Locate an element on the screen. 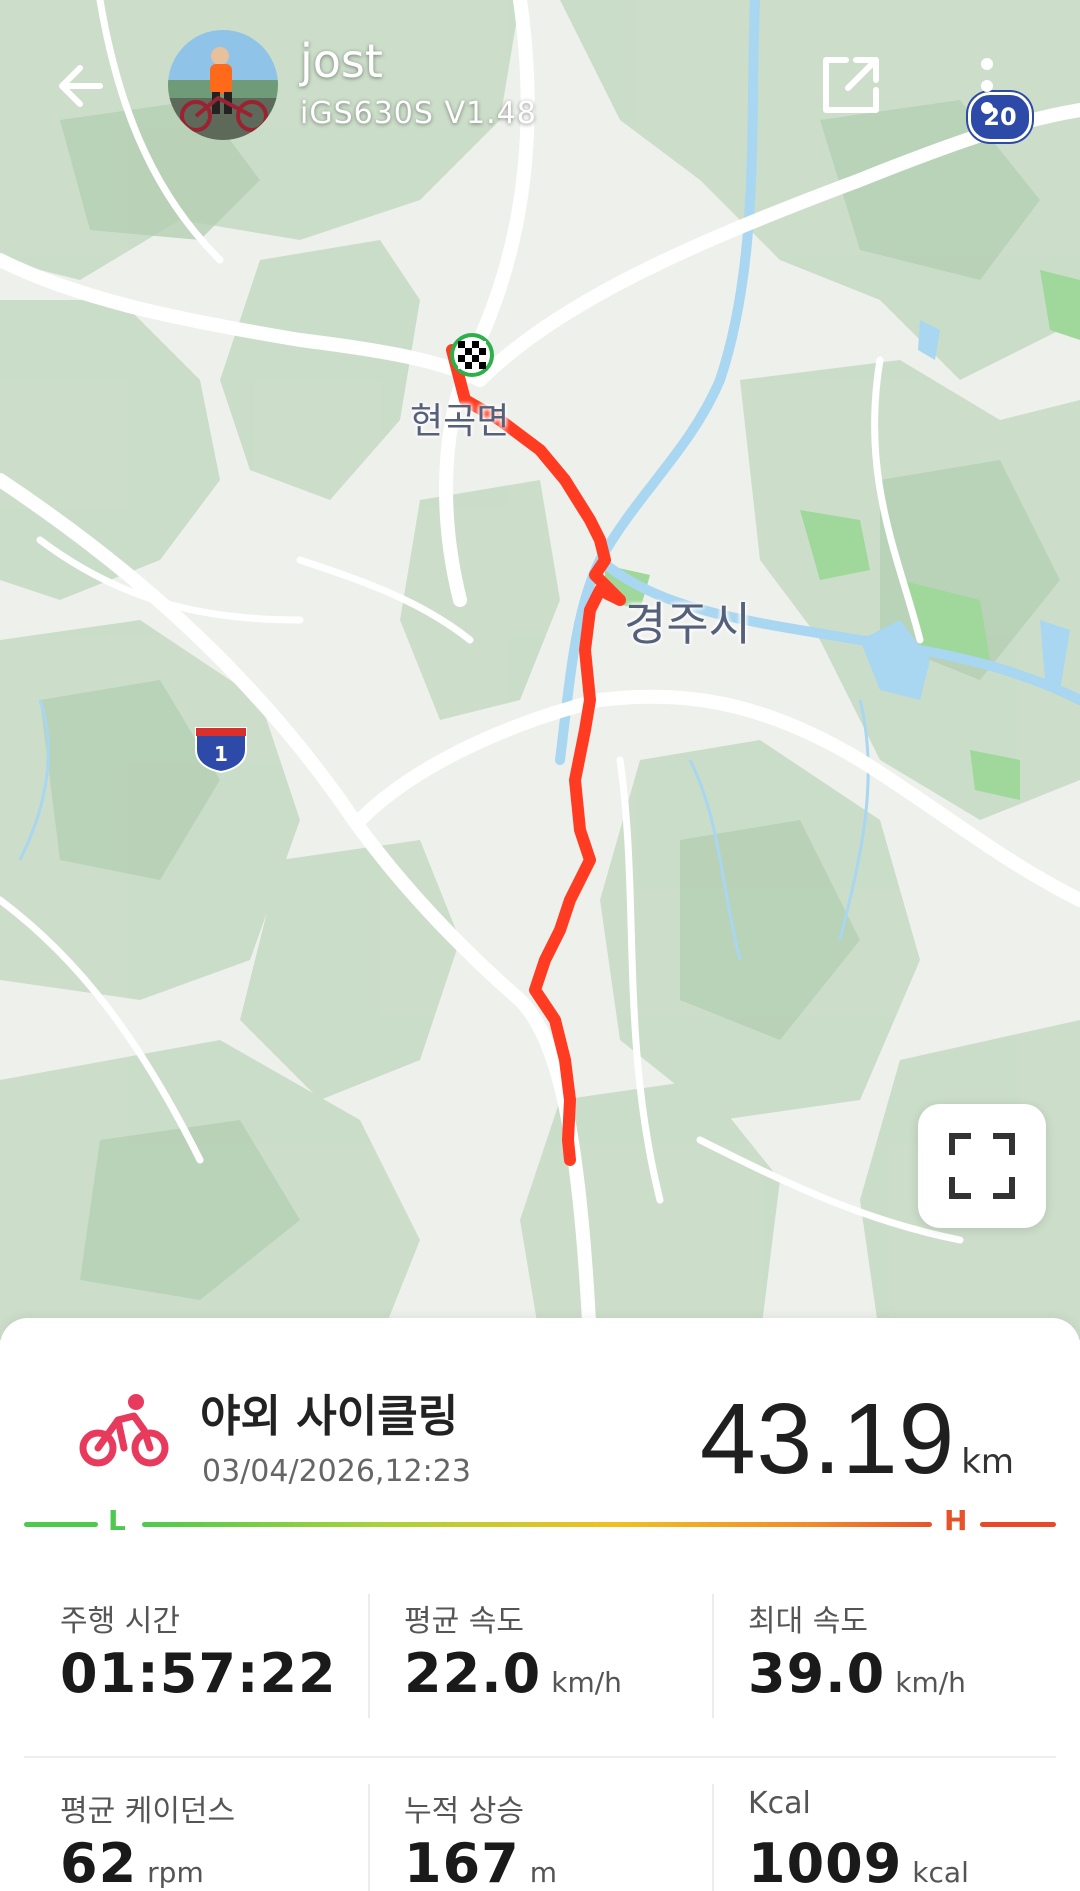  more-options-button is located at coordinates (987, 87).